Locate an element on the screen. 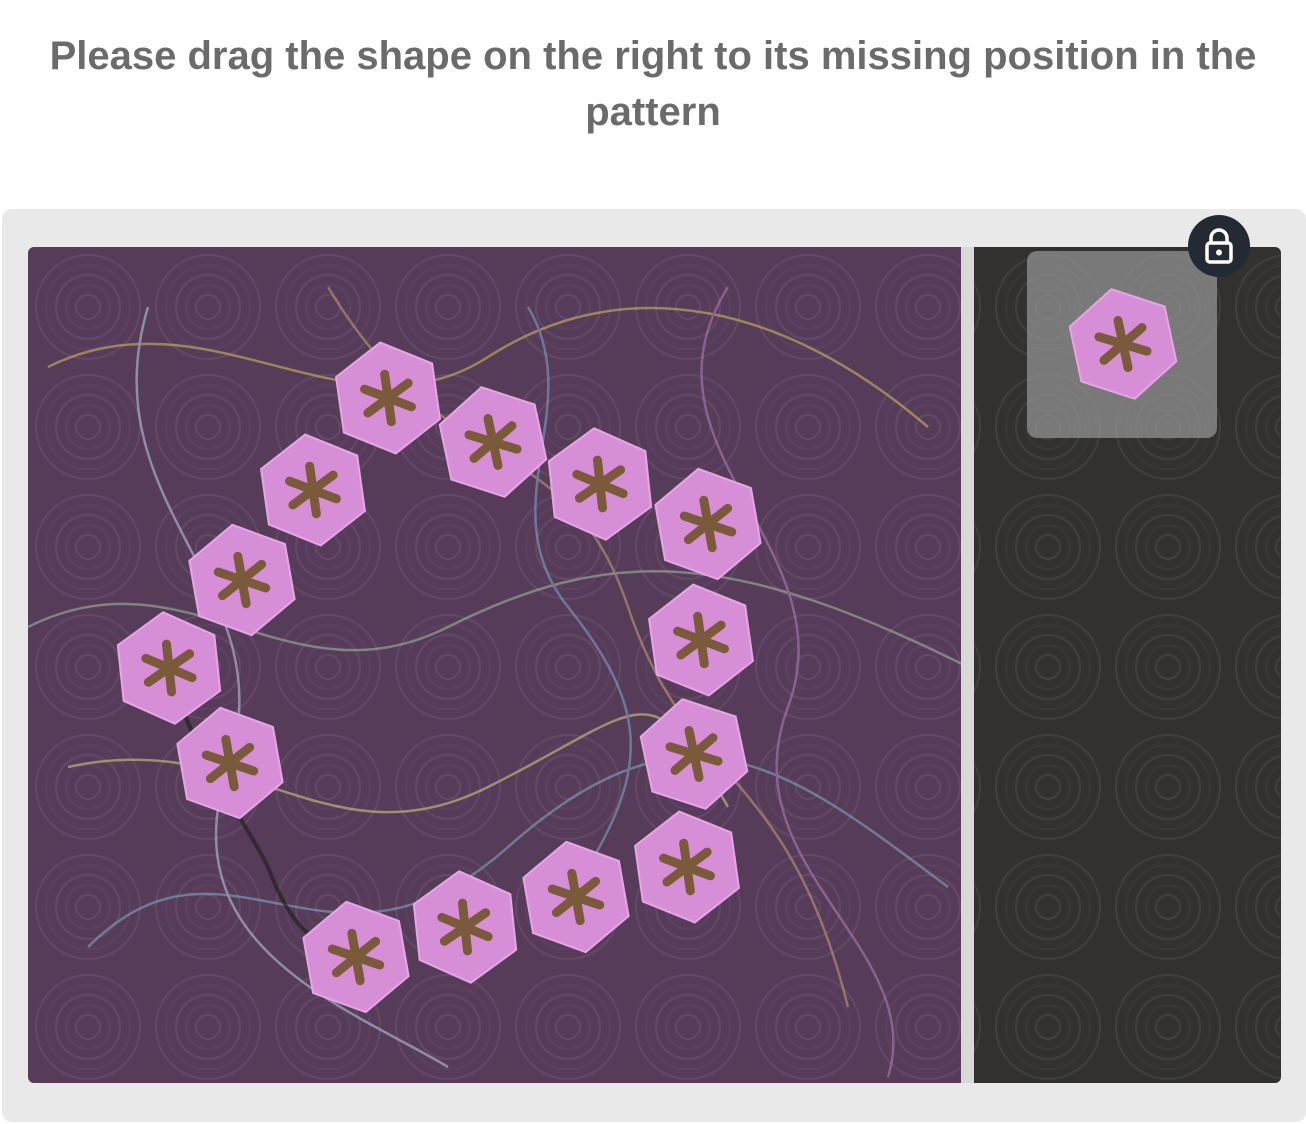 Image resolution: width=1306 pixels, height=1124 pixels. draggable-shape is located at coordinates (1123, 344).